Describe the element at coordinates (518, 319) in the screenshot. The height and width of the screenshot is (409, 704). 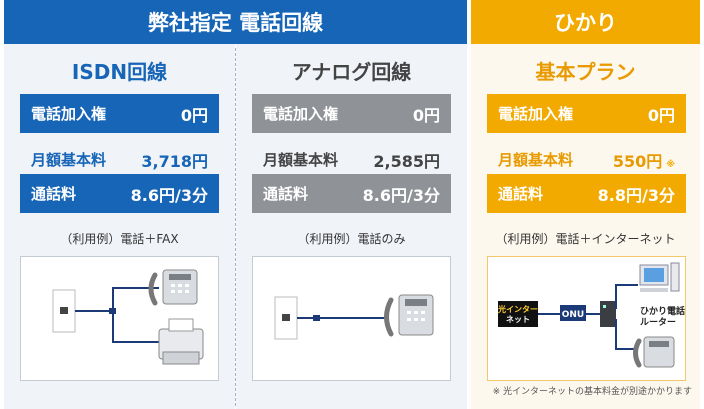
I see `internet-label-line2: ネット` at that location.